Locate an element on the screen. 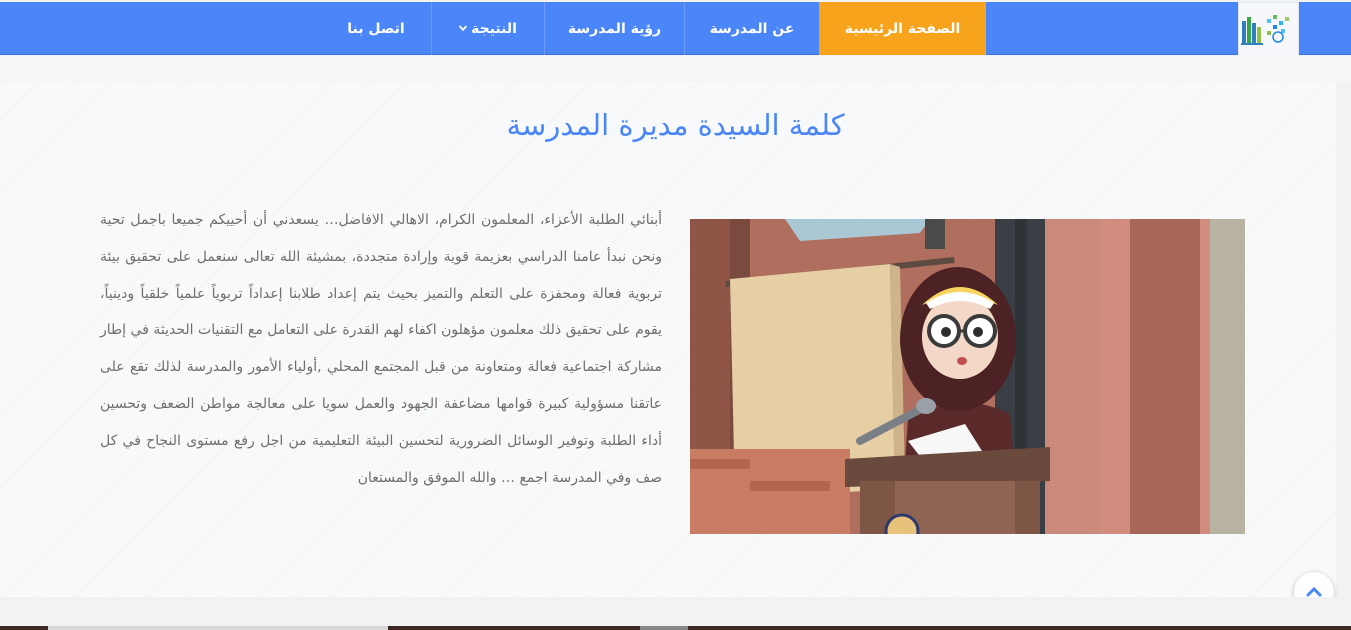 This screenshot has height=630, width=1351. nav-item-results: النتيجة is located at coordinates (487, 28).